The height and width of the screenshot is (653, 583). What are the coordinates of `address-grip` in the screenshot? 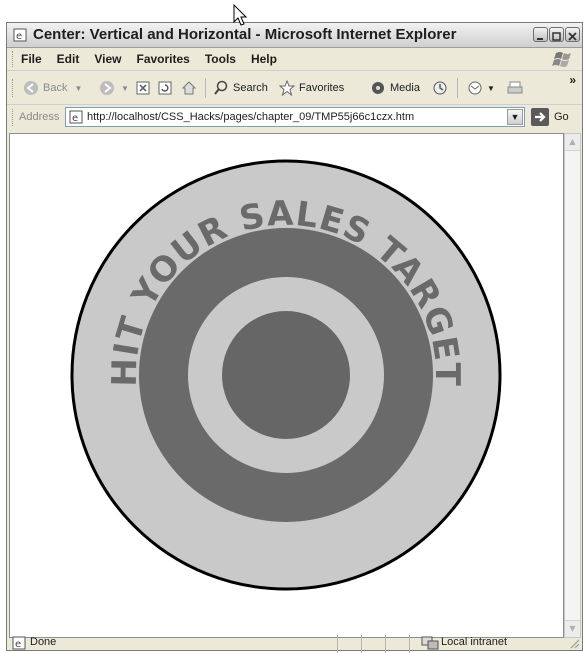 It's located at (13, 117).